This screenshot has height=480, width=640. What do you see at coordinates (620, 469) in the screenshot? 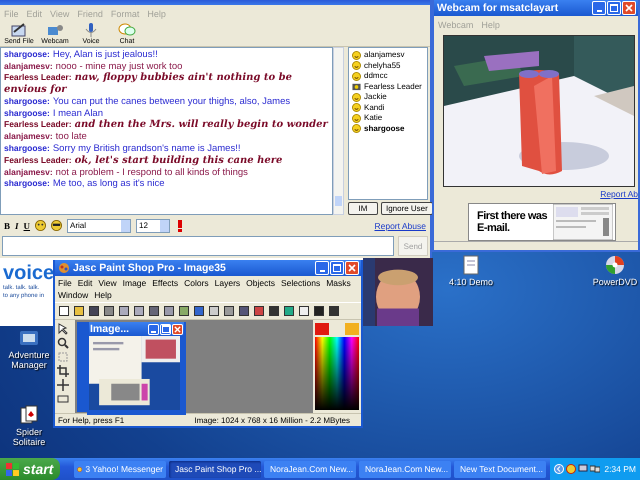
I see `clock: 2:34 PM` at bounding box center [620, 469].